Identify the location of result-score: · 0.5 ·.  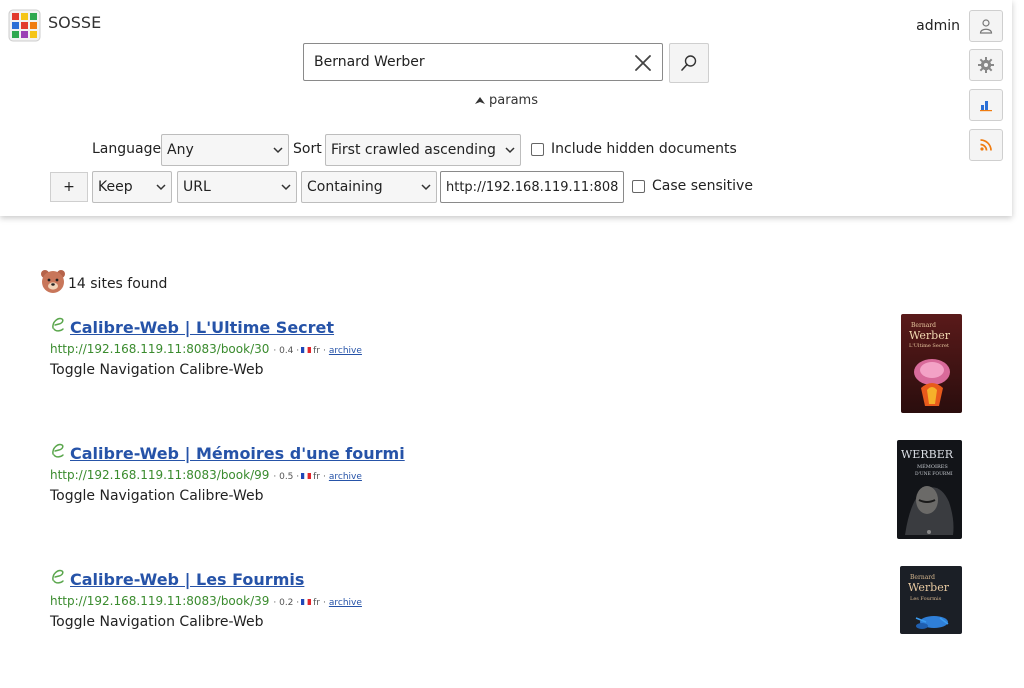
(286, 477).